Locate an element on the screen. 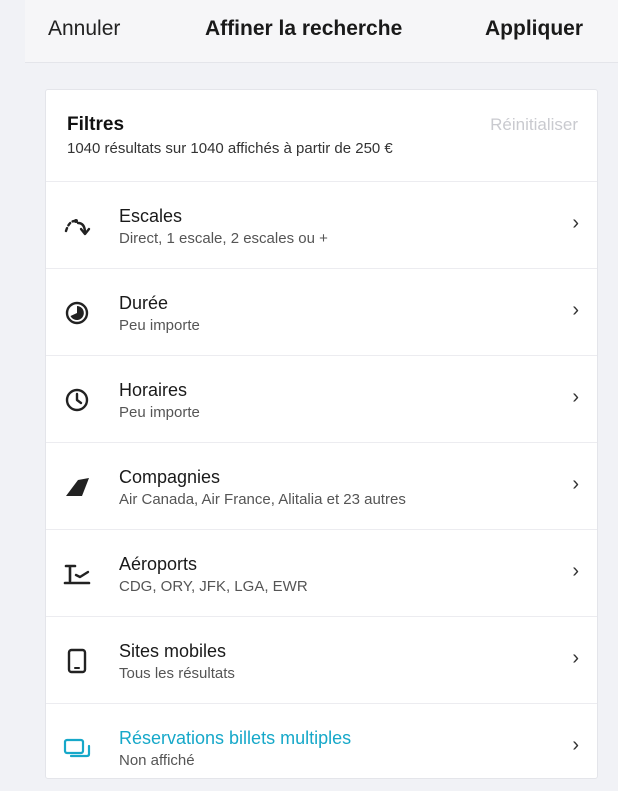  filters-title: Filtres is located at coordinates (96, 124).